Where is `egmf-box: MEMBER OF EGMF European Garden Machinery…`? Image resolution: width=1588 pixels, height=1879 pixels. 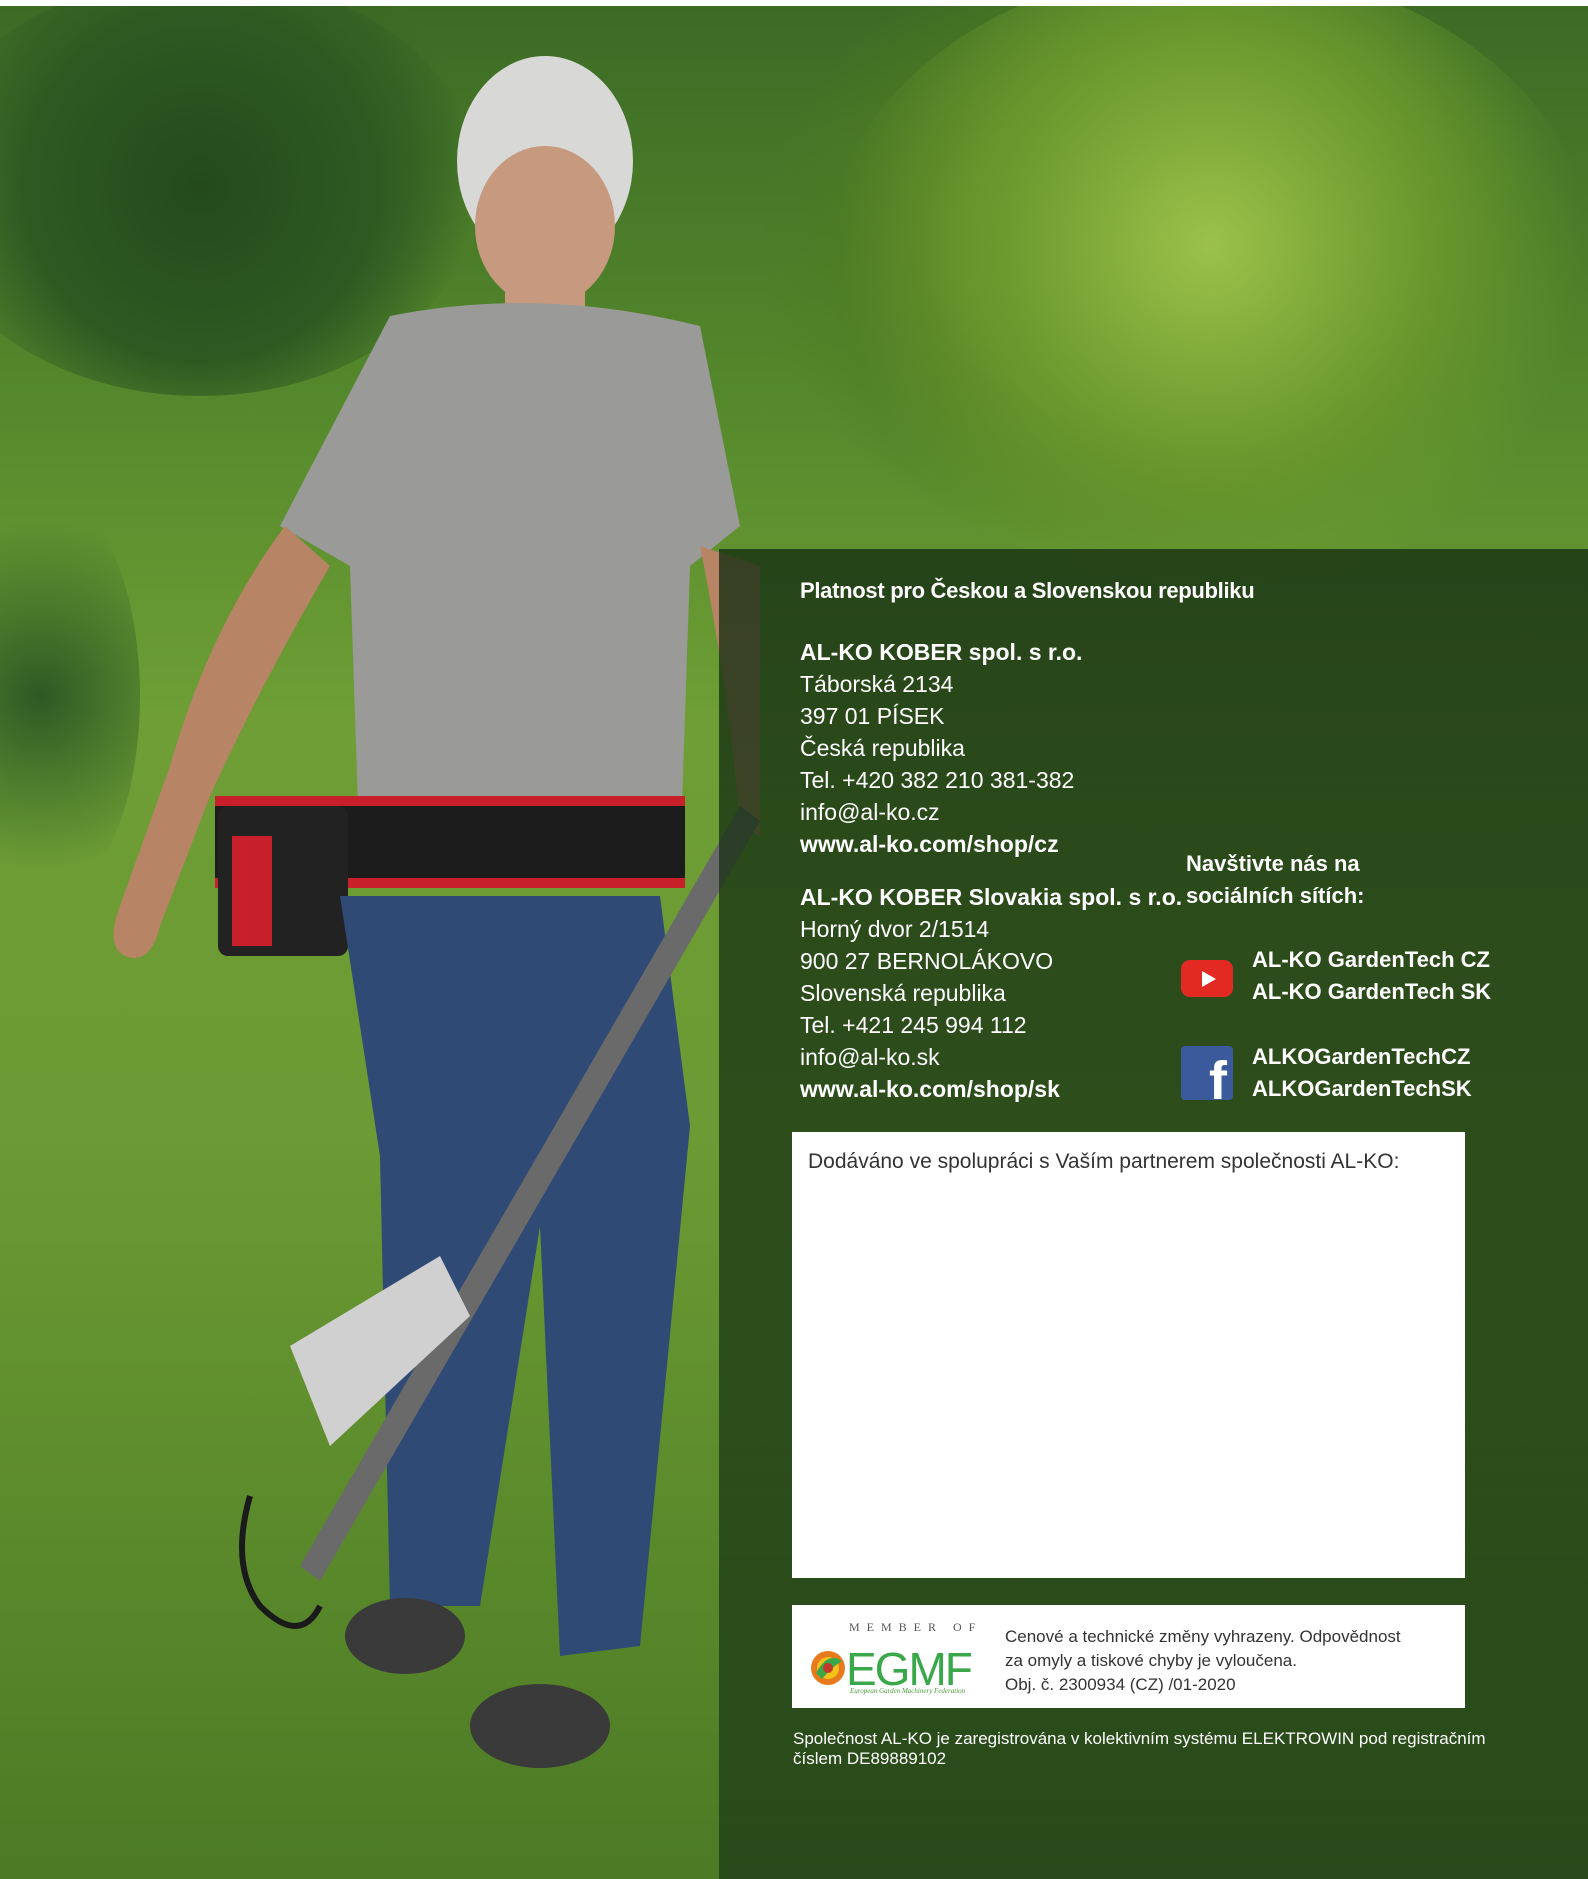
egmf-box: MEMBER OF EGMF European Garden Machinery… is located at coordinates (1128, 1656).